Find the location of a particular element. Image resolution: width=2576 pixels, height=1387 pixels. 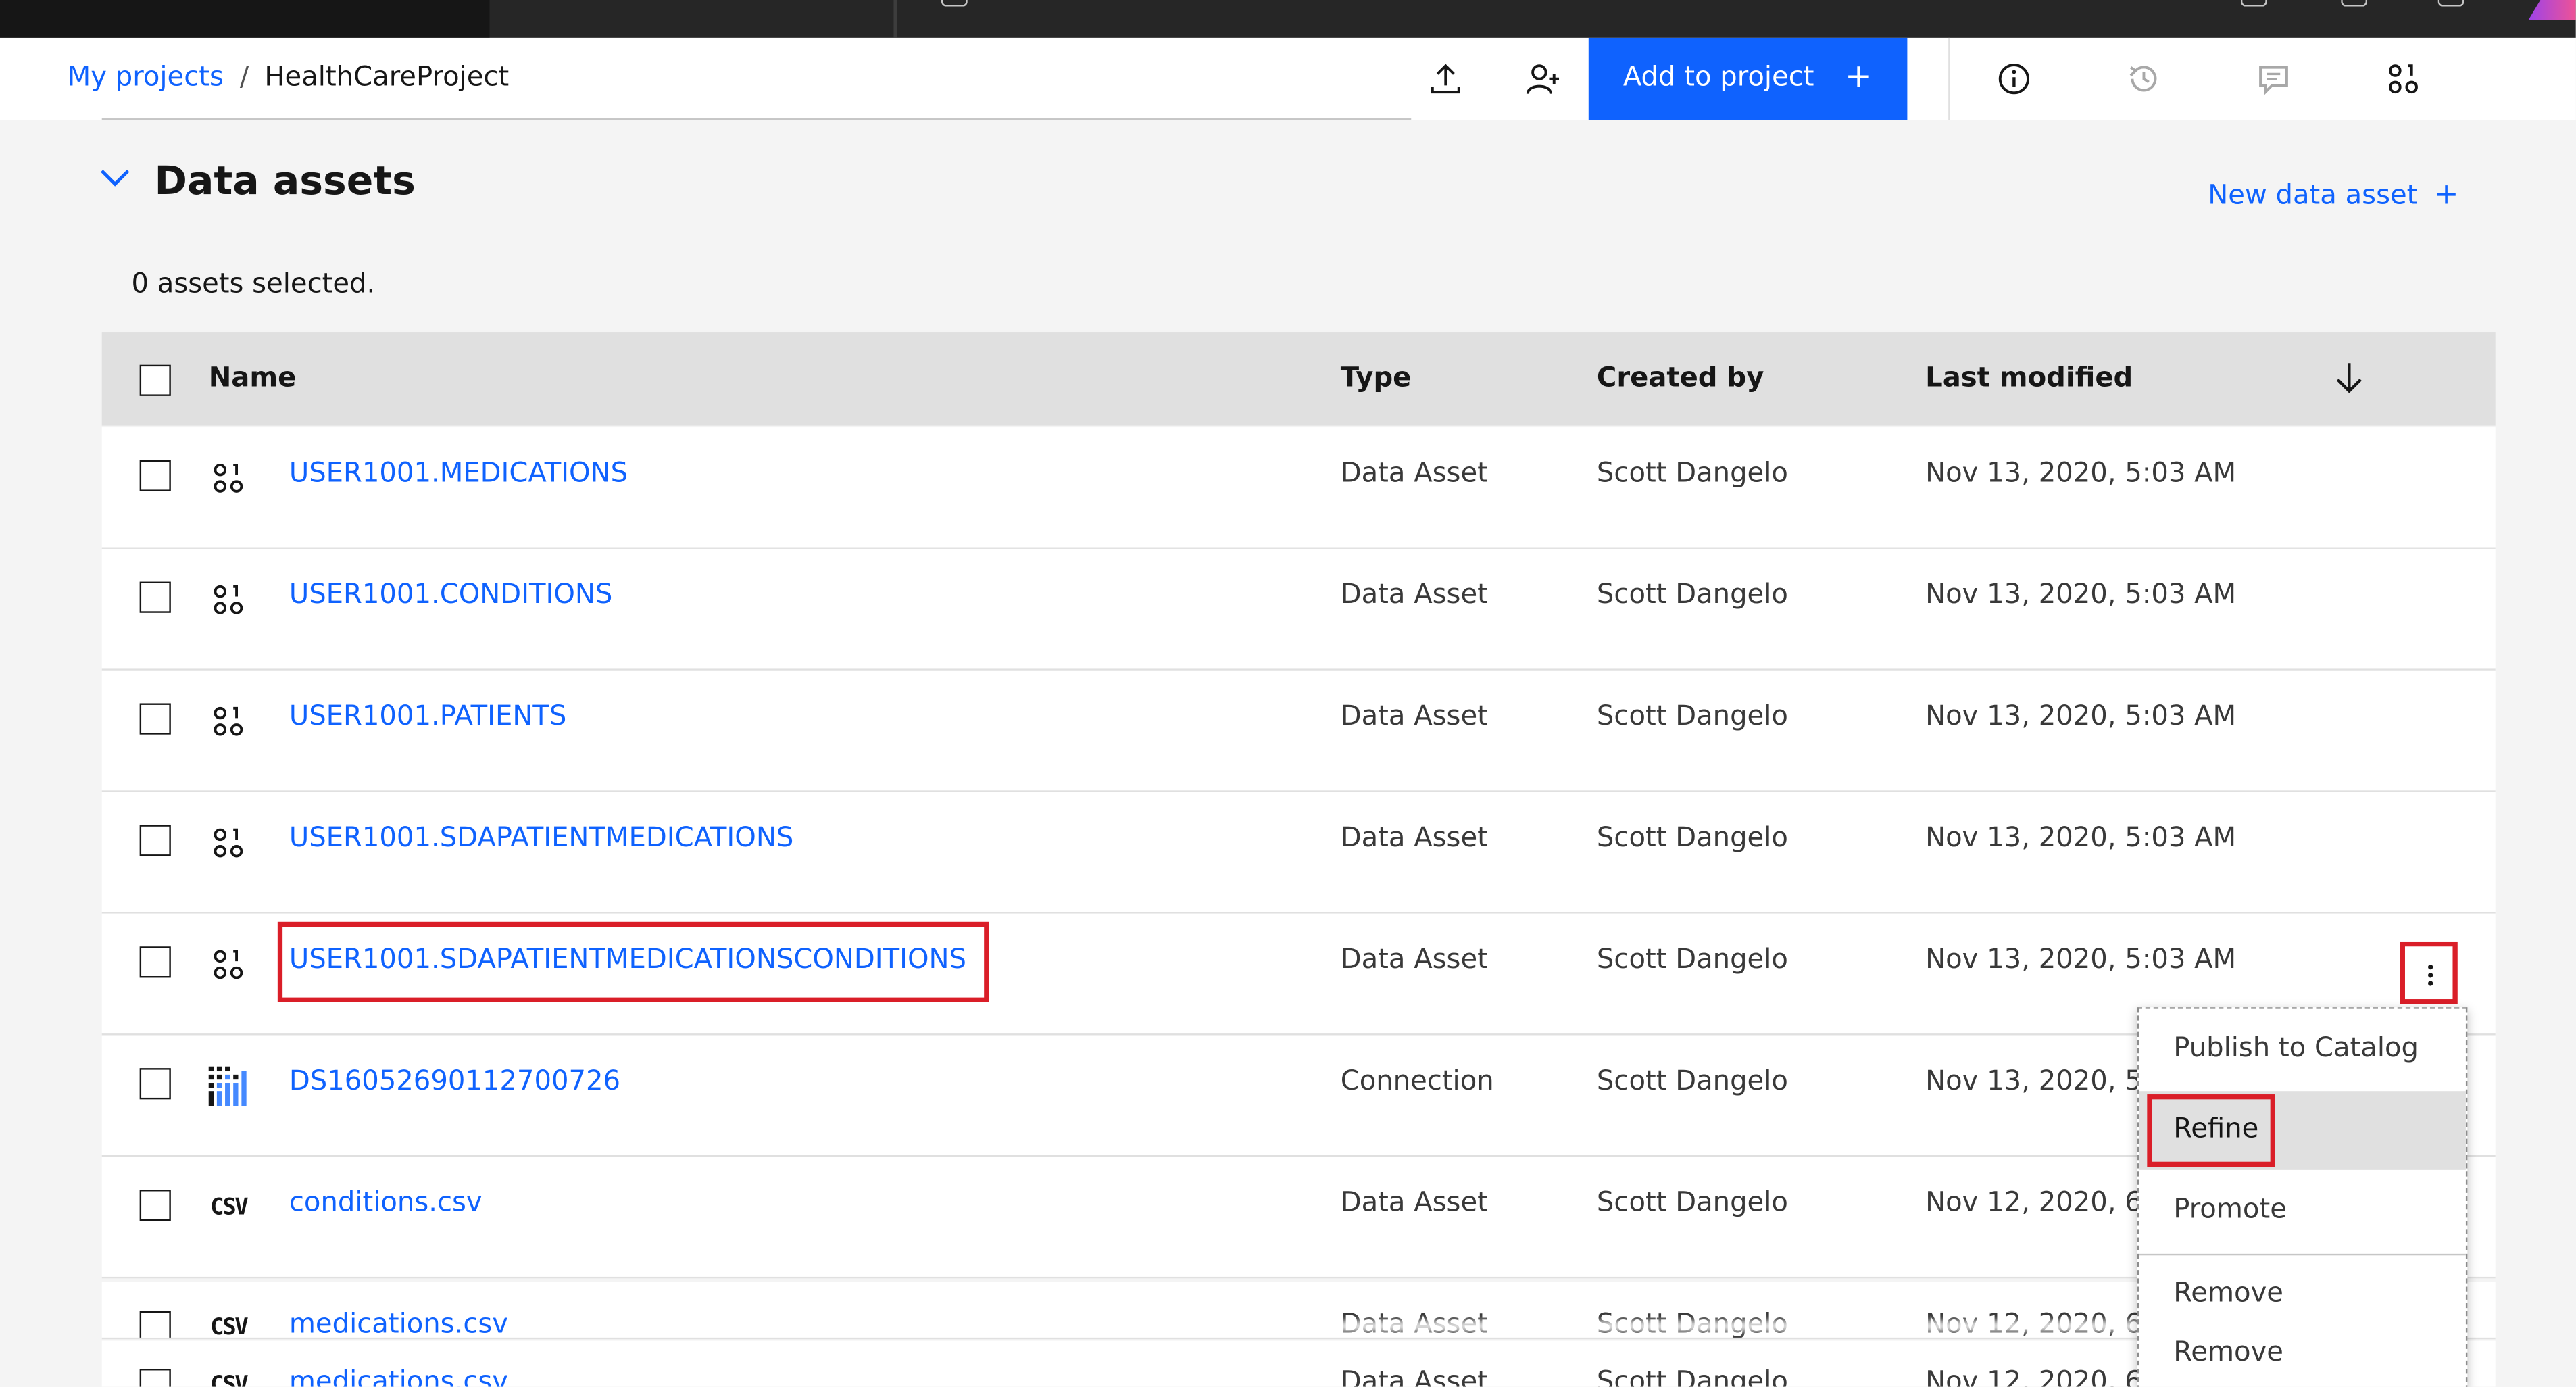

asset-name-link: USER1001.MEDICATIONS is located at coordinates (459, 472).